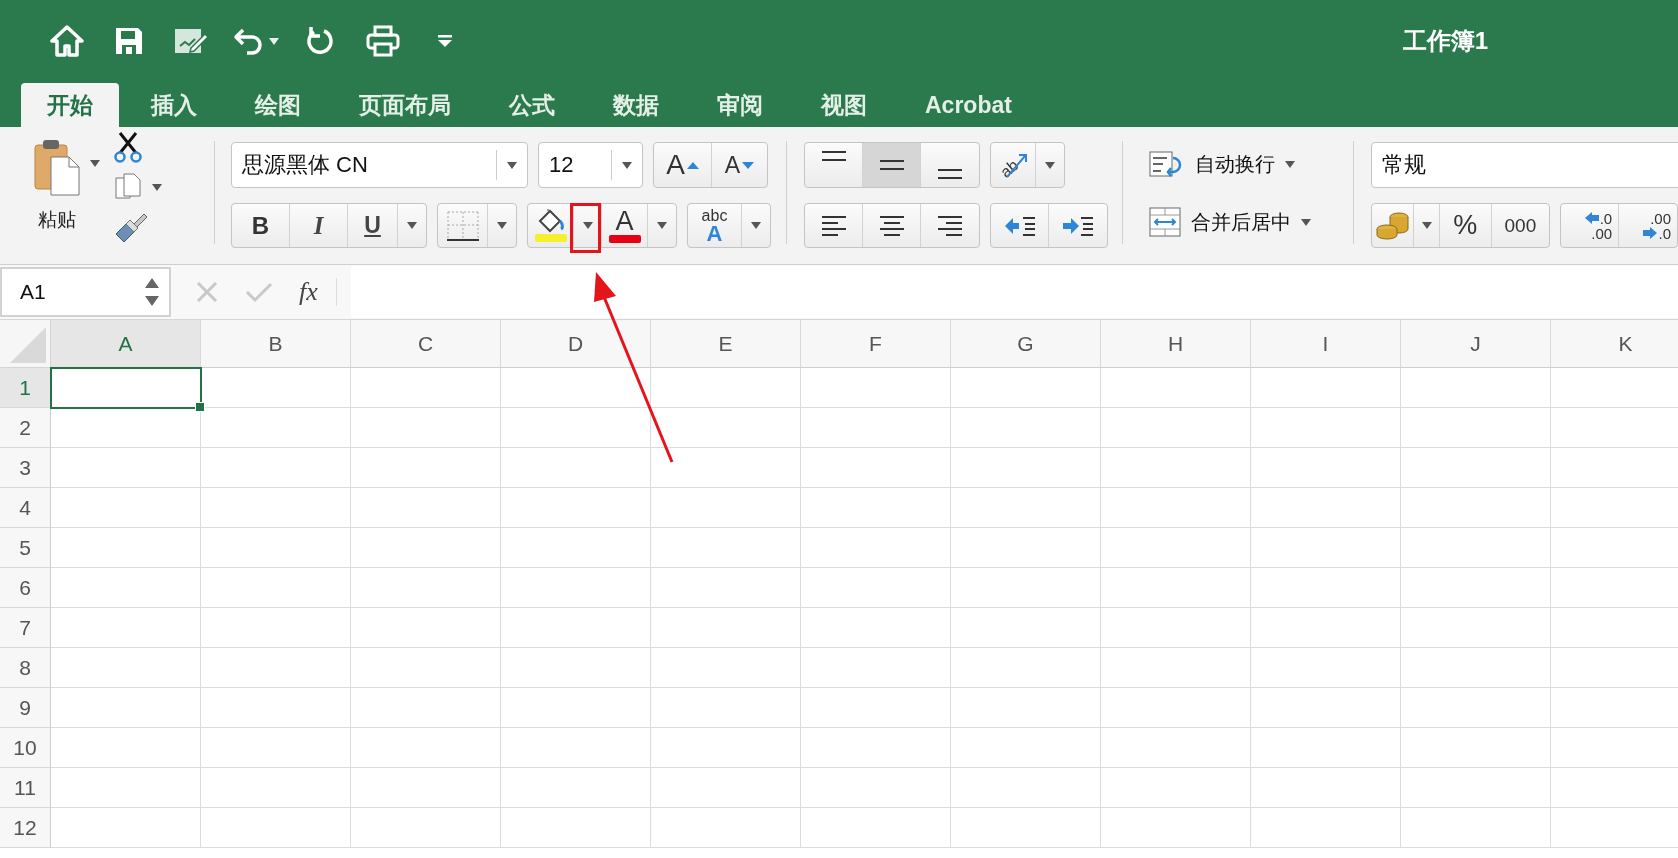  What do you see at coordinates (126, 388) in the screenshot?
I see `selected-cell` at bounding box center [126, 388].